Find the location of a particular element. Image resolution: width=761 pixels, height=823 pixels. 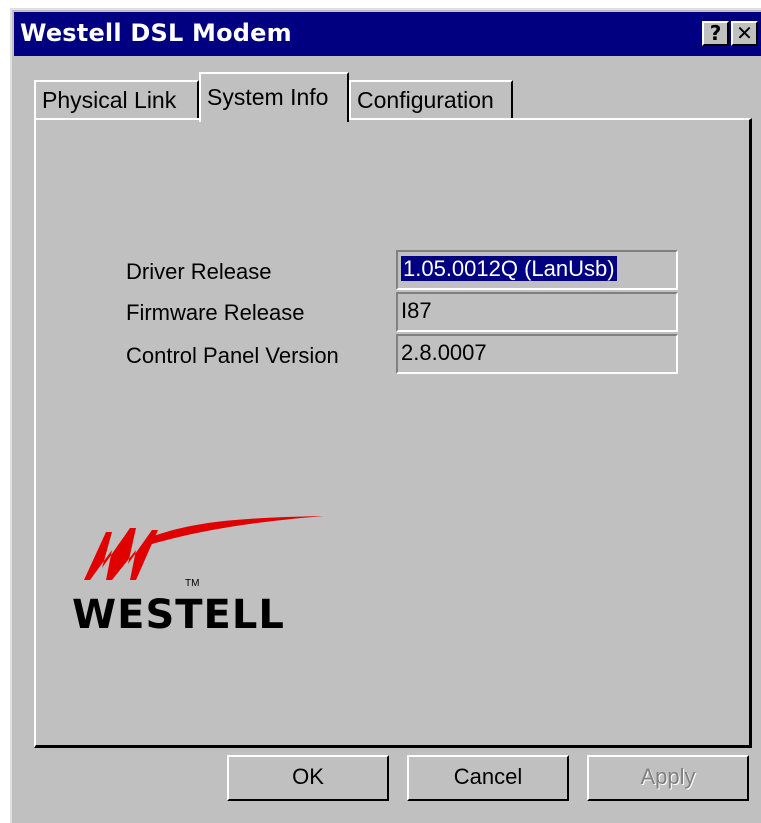

window-title: Westell DSL Modem is located at coordinates (156, 33).